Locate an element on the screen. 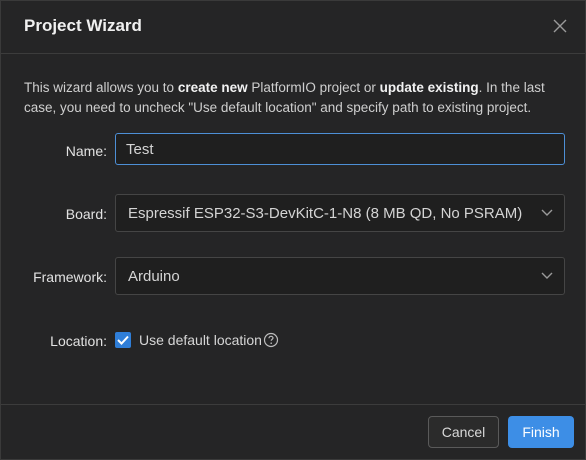 This screenshot has width=586, height=460. cancel-button: Cancel is located at coordinates (463, 432).